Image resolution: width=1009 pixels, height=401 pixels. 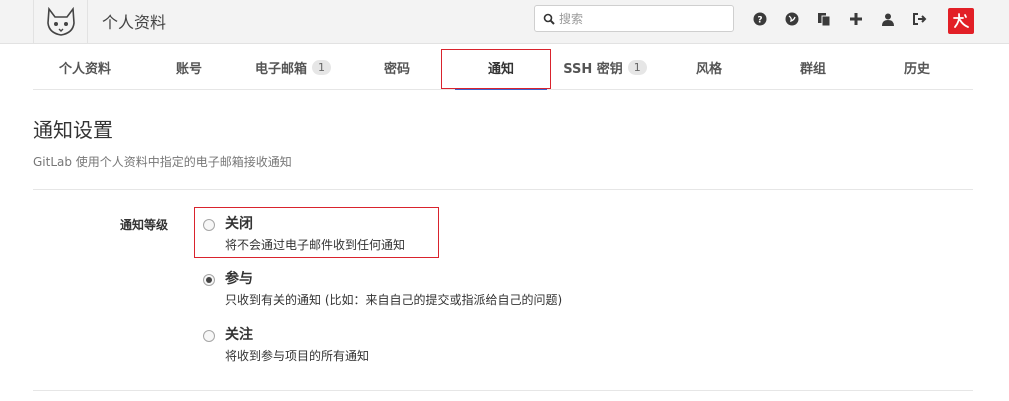 What do you see at coordinates (920, 19) in the screenshot?
I see `sign-out-icon` at bounding box center [920, 19].